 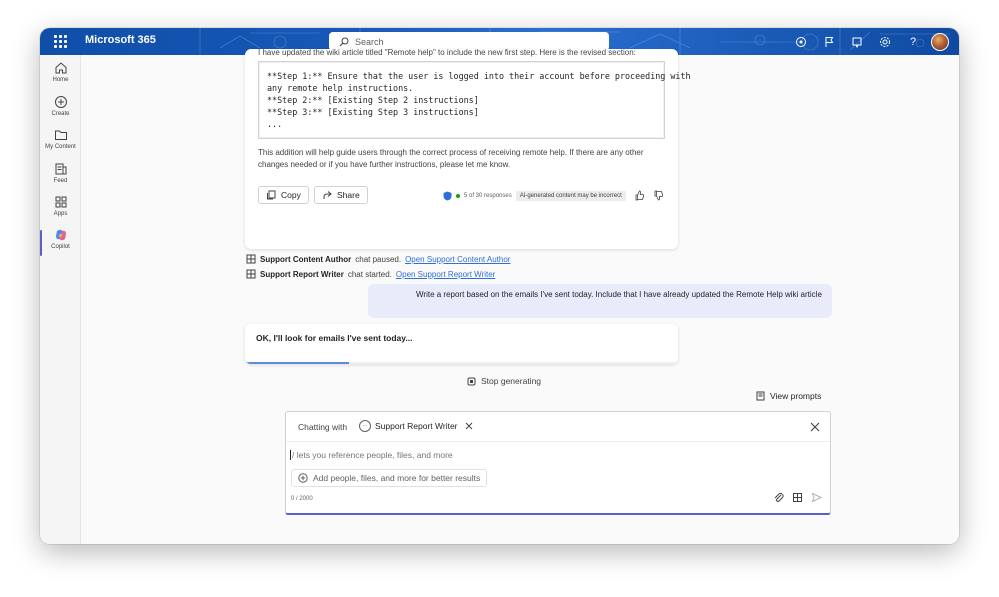 I want to click on prompts-icon, so click(x=760, y=396).